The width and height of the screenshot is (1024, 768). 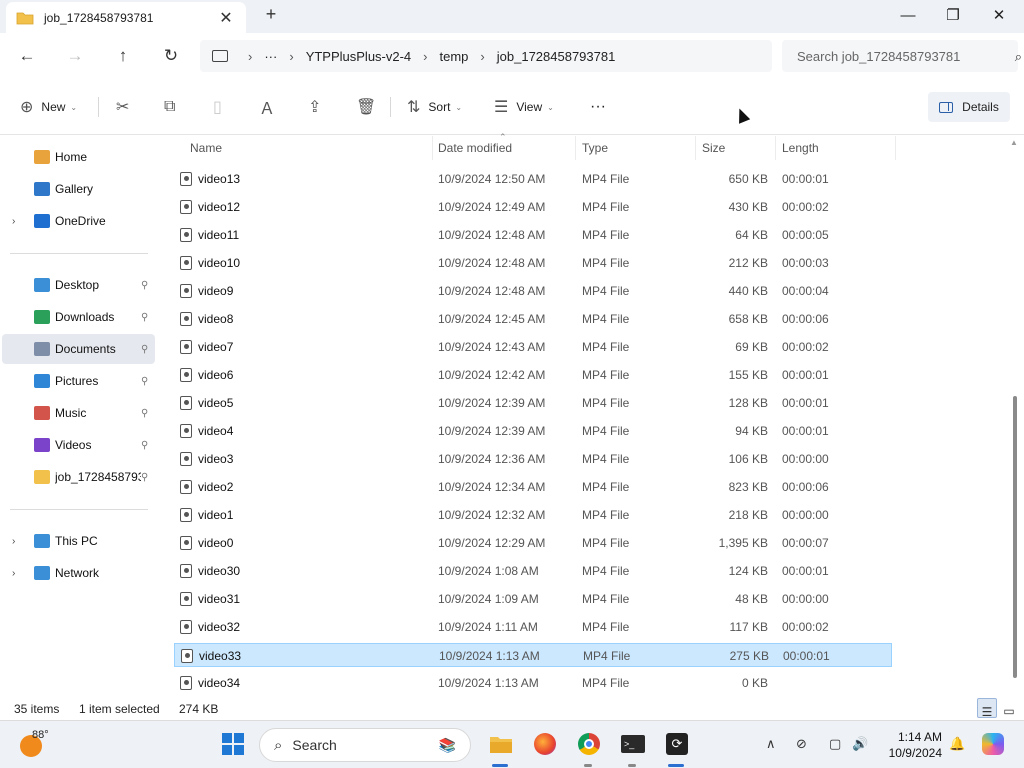 I want to click on mp4-file-icon, so click(x=186, y=543).